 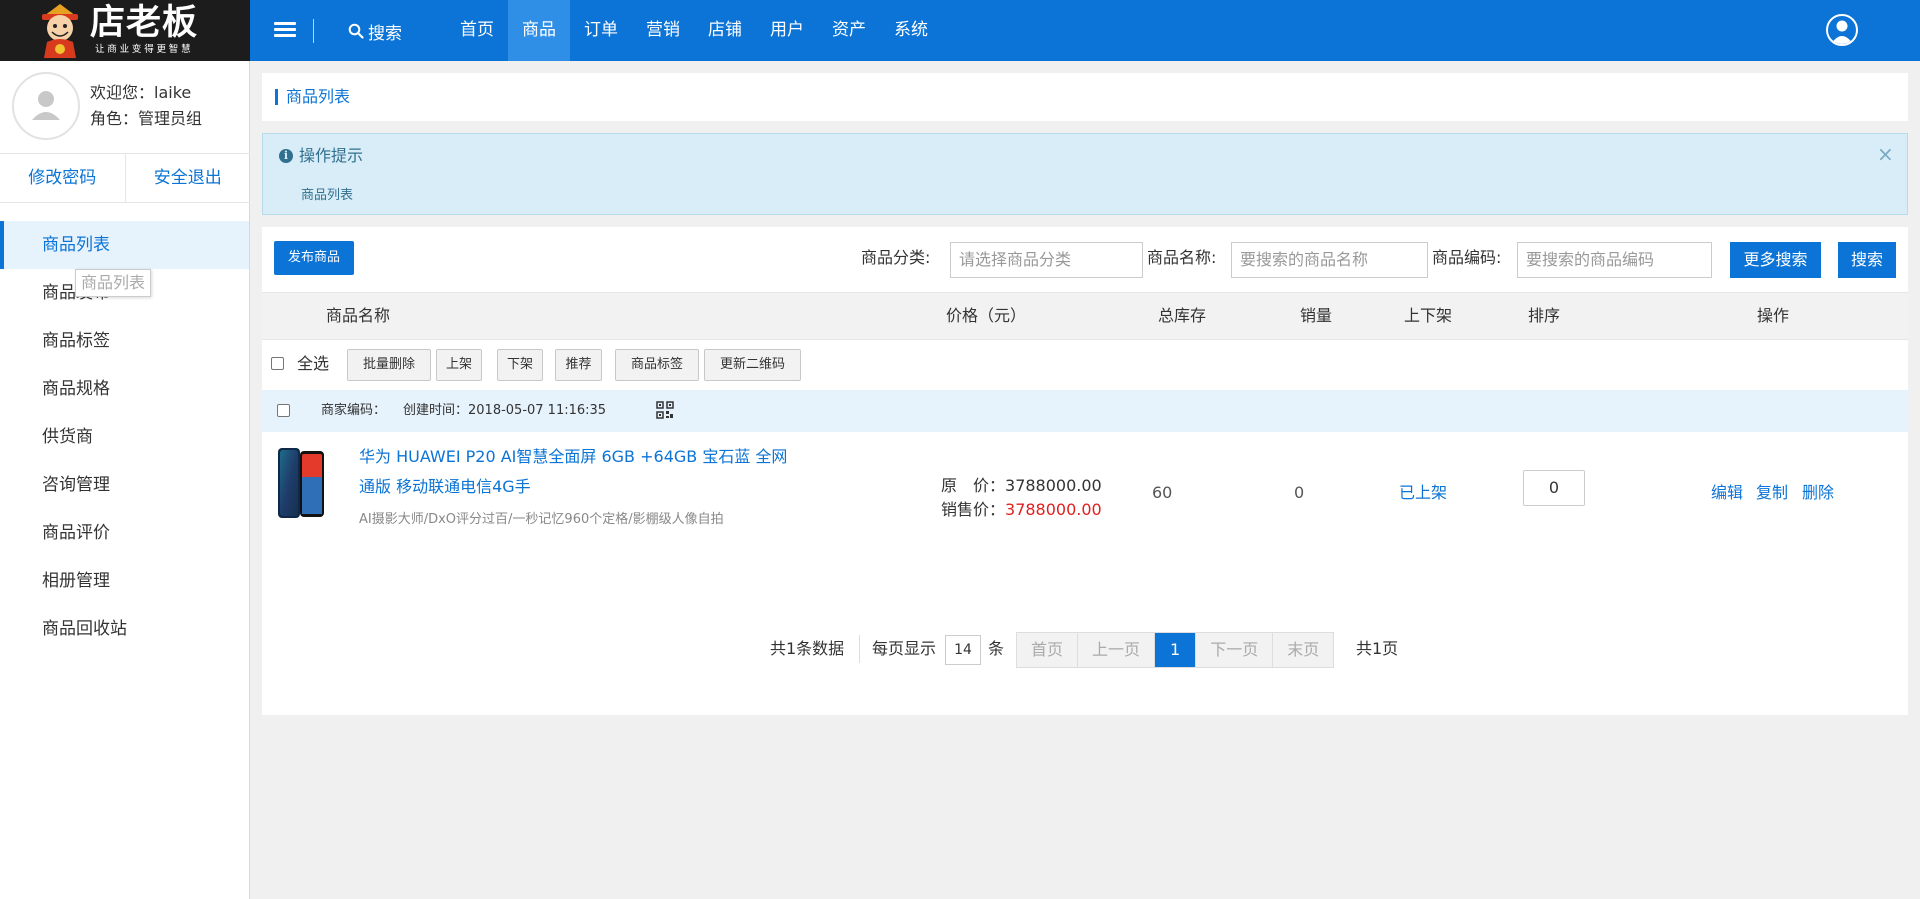 What do you see at coordinates (665, 410) in the screenshot?
I see `qrcode-icon` at bounding box center [665, 410].